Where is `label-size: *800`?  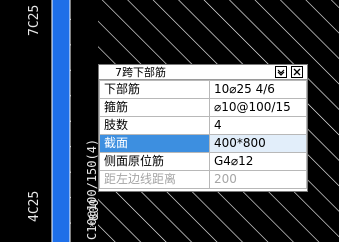
label-size: *800 is located at coordinates (94, 213).